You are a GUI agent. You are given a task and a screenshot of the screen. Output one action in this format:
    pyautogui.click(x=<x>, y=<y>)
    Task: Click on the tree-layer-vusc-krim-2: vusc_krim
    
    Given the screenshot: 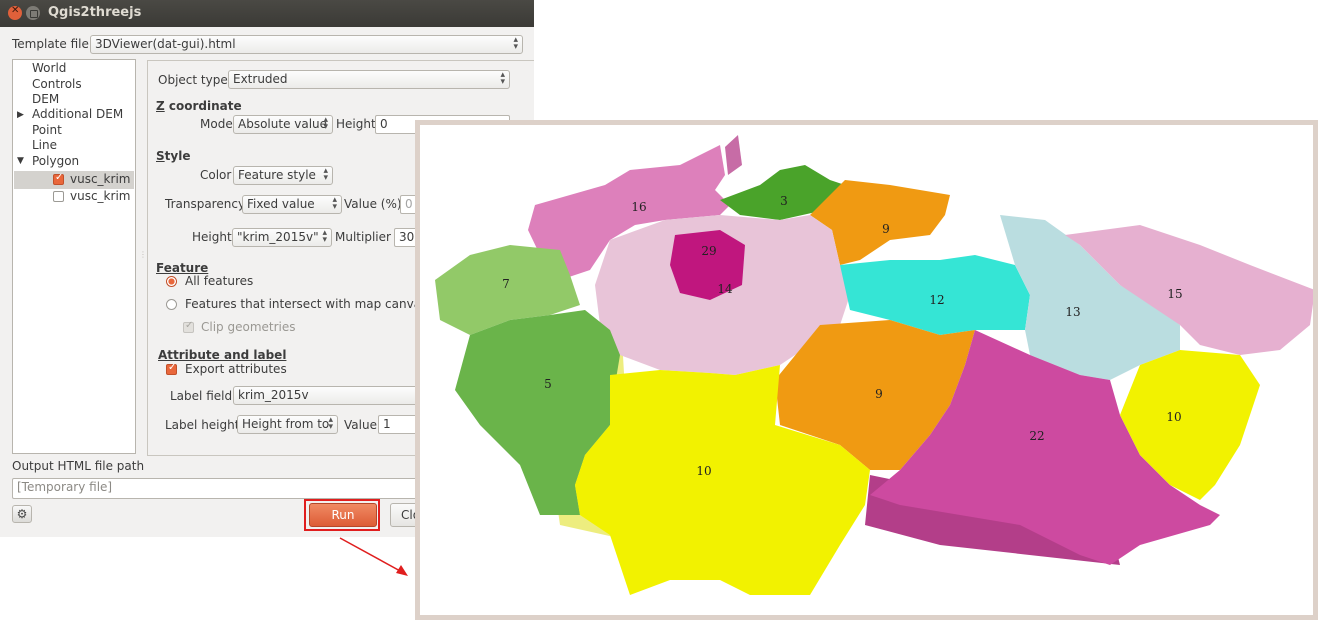 What is the action you would take?
    pyautogui.click(x=100, y=196)
    